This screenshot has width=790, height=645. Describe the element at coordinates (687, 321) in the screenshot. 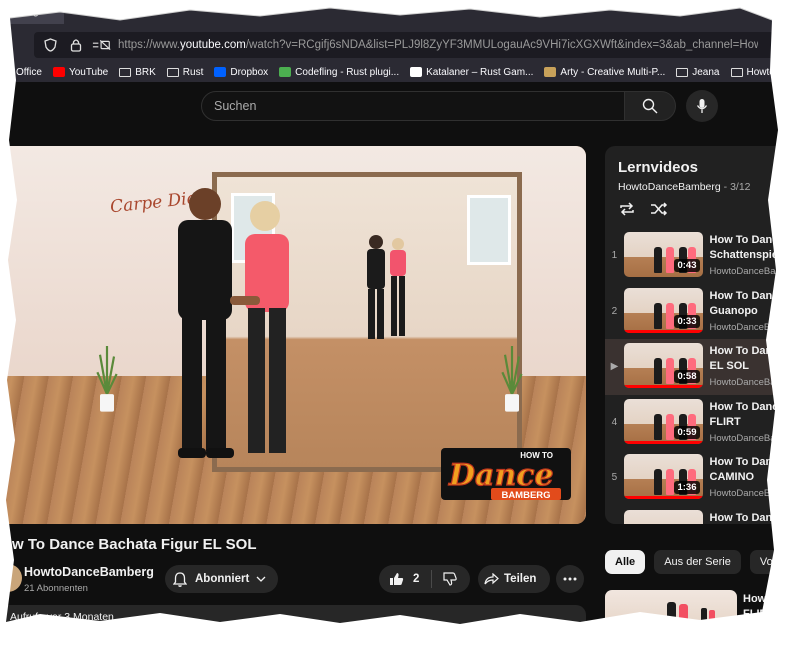

I see `duration-badge: 0:33` at that location.